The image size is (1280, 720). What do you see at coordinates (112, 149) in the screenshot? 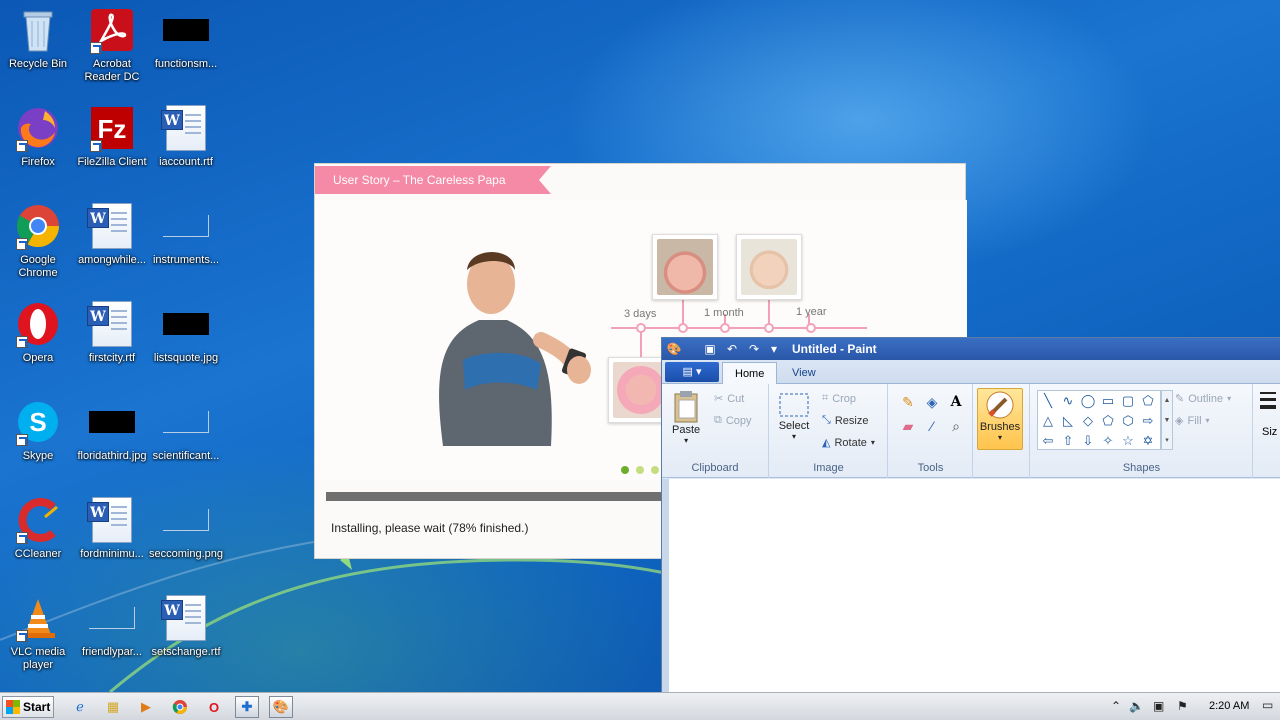
I see `filezilla-client-icon: Fz FileZilla Client` at bounding box center [112, 149].